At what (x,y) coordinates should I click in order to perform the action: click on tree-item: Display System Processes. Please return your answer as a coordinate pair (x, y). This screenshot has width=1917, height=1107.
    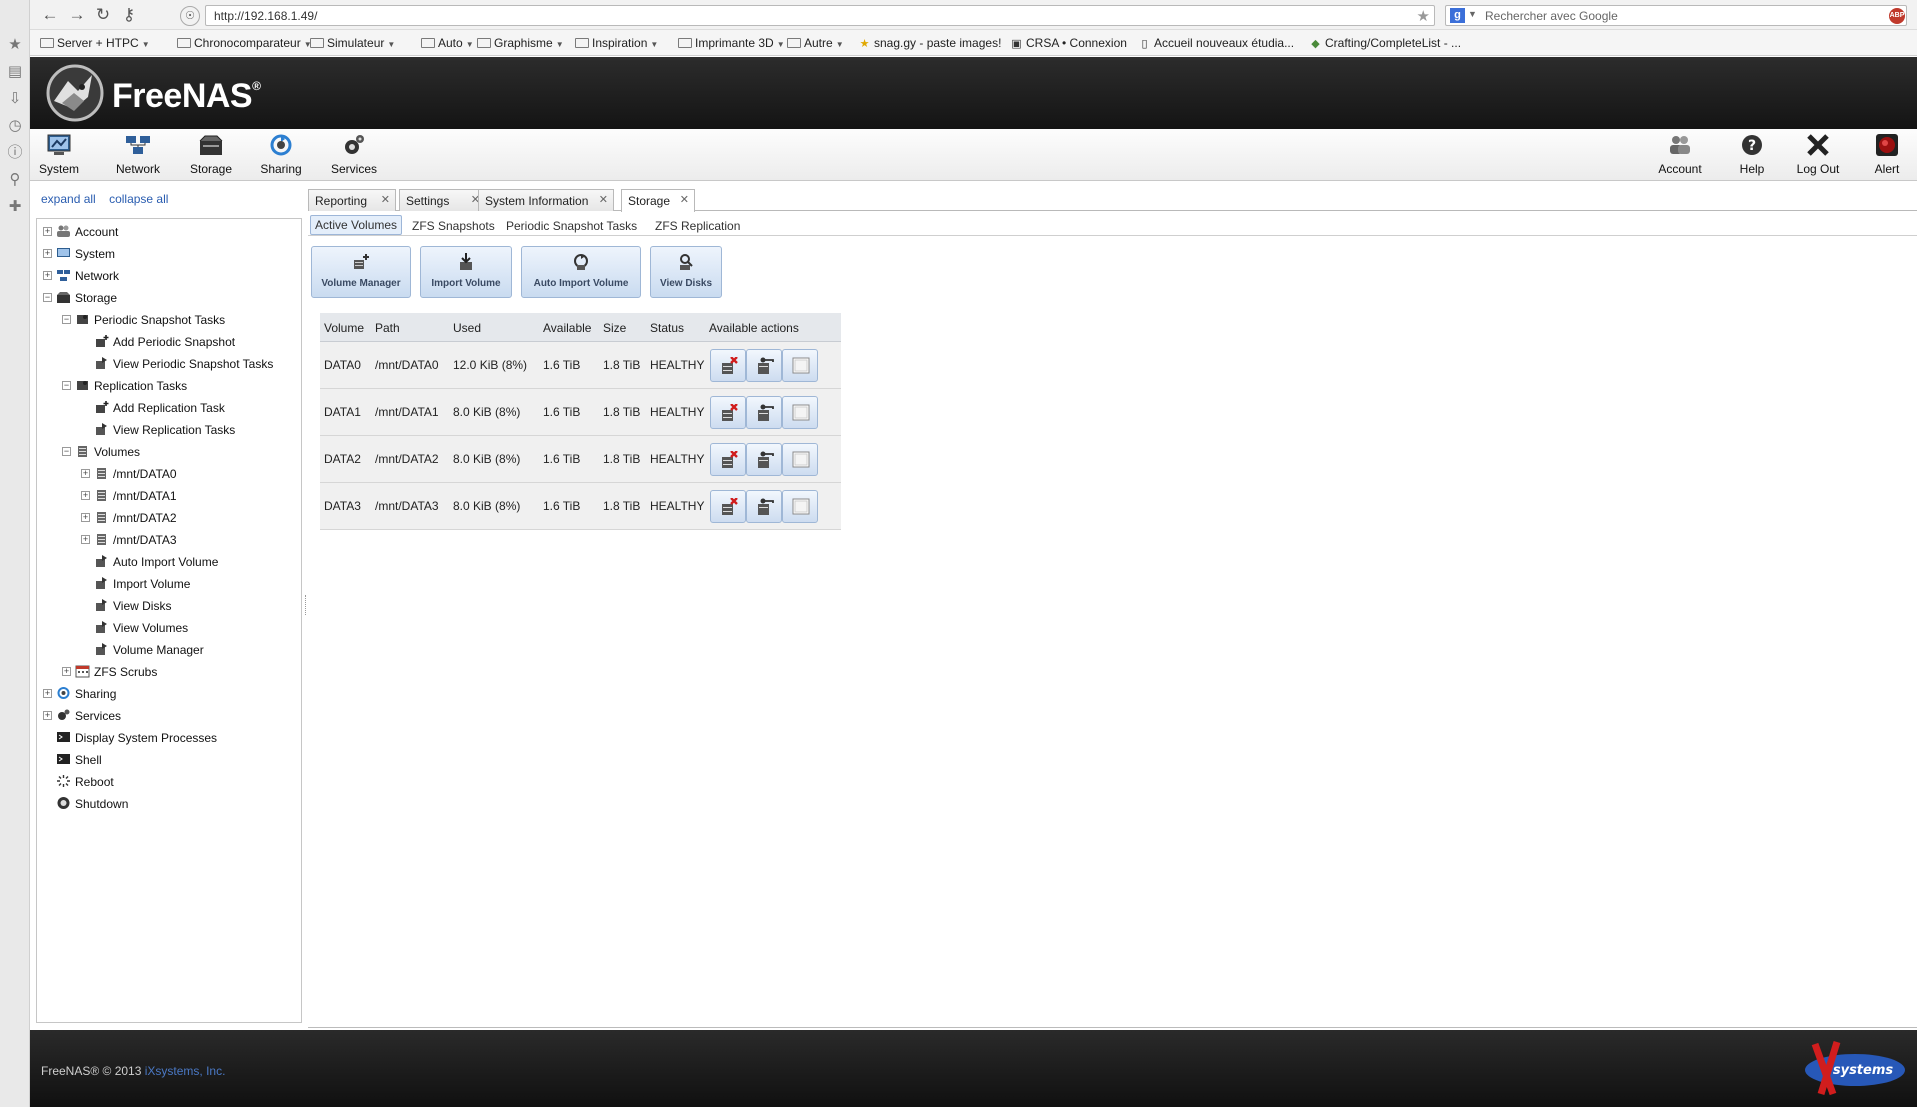
    Looking at the image, I should click on (168, 738).